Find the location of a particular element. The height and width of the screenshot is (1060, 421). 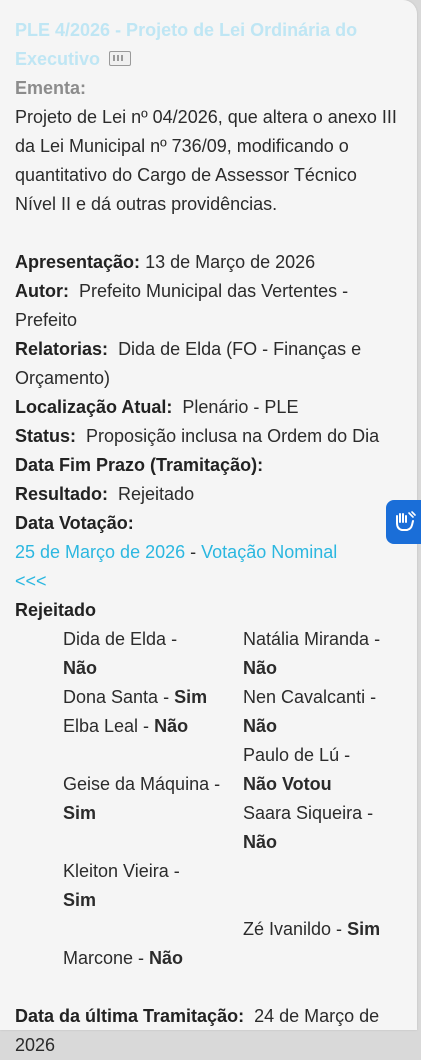

field-label: Data Fim Prazo (Tramitação): is located at coordinates (139, 465).